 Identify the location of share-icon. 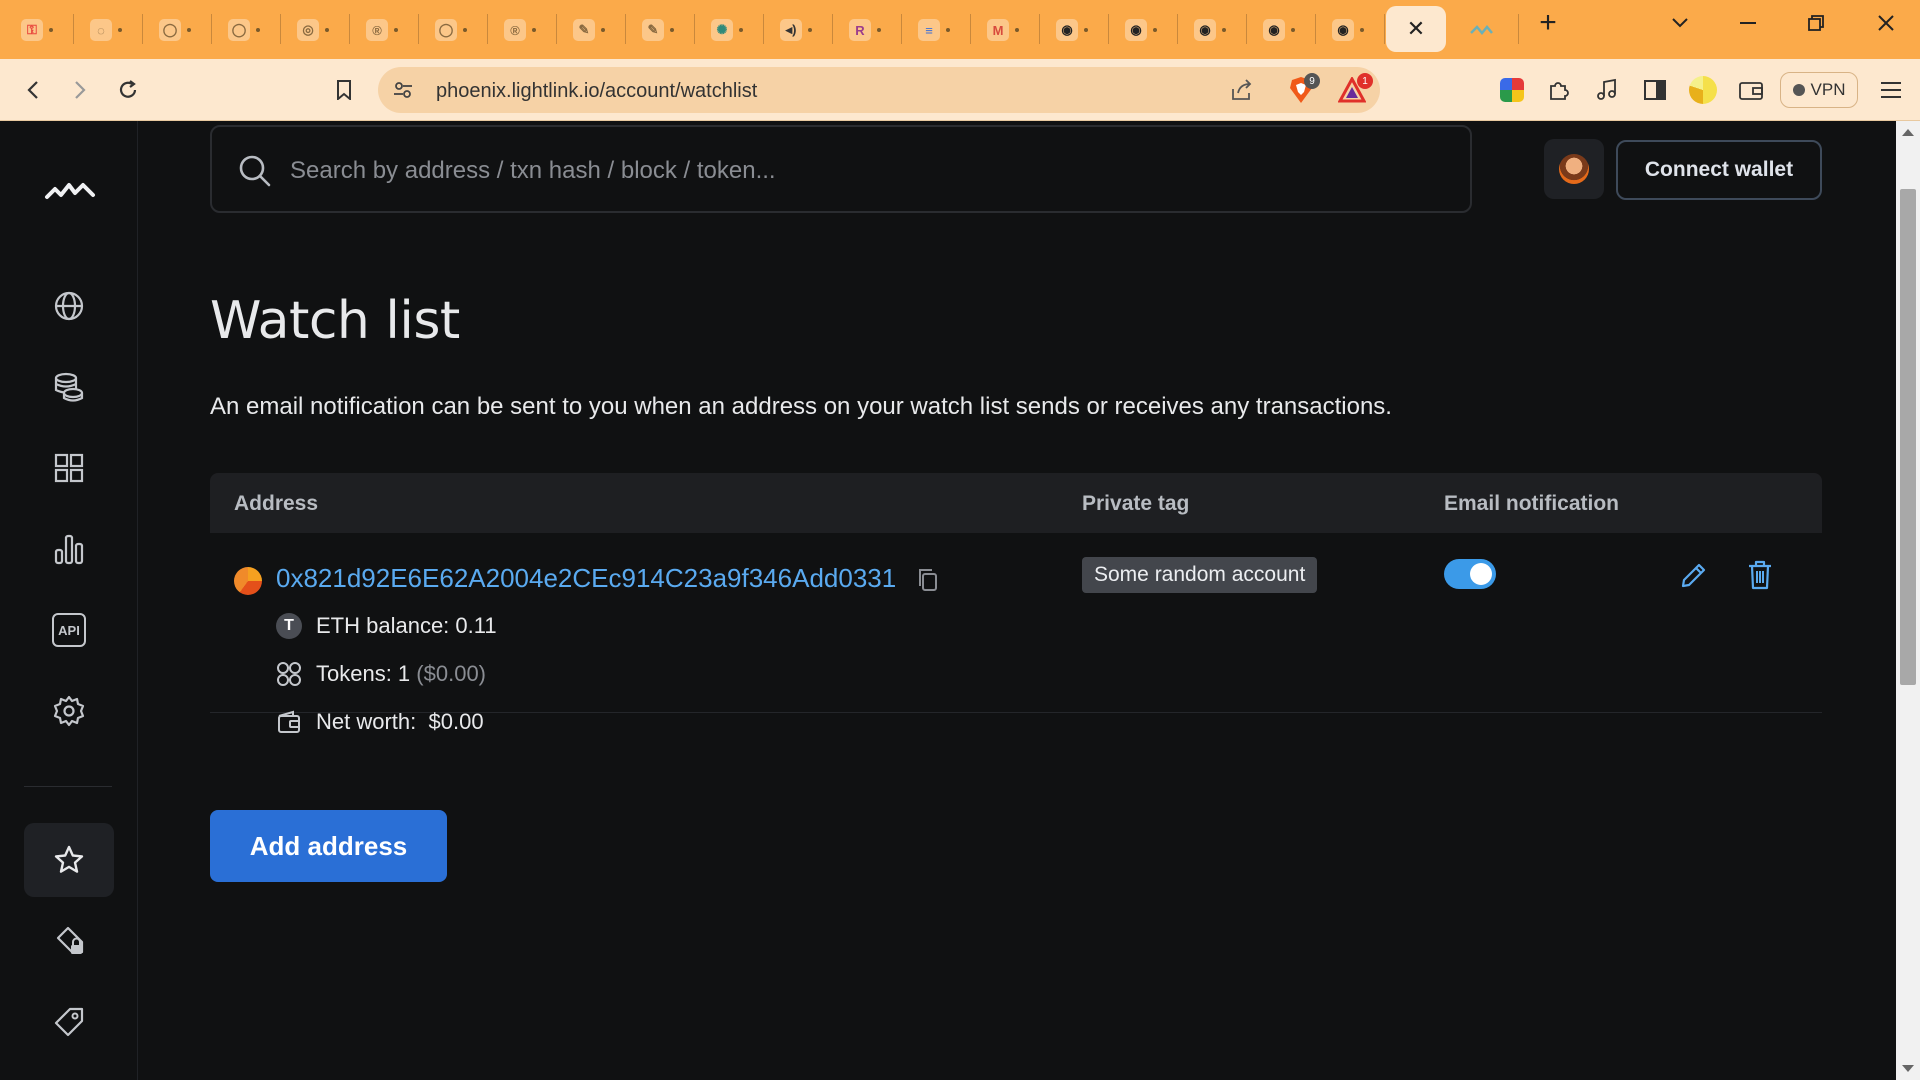
(1242, 90).